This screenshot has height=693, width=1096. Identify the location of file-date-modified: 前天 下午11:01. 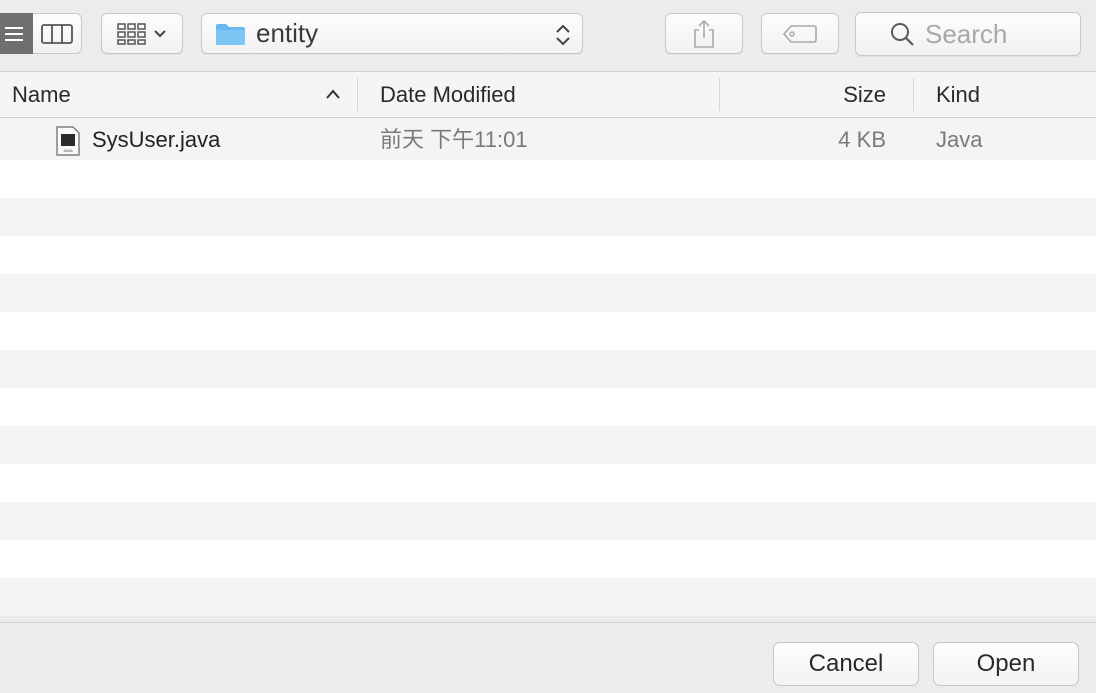
(454, 139).